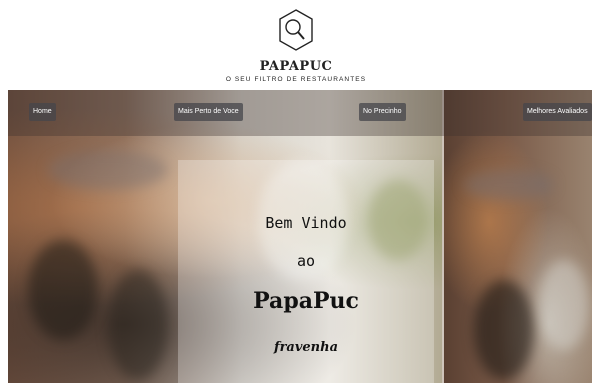  I want to click on welcome-line-1: Bem Vindo, so click(306, 223).